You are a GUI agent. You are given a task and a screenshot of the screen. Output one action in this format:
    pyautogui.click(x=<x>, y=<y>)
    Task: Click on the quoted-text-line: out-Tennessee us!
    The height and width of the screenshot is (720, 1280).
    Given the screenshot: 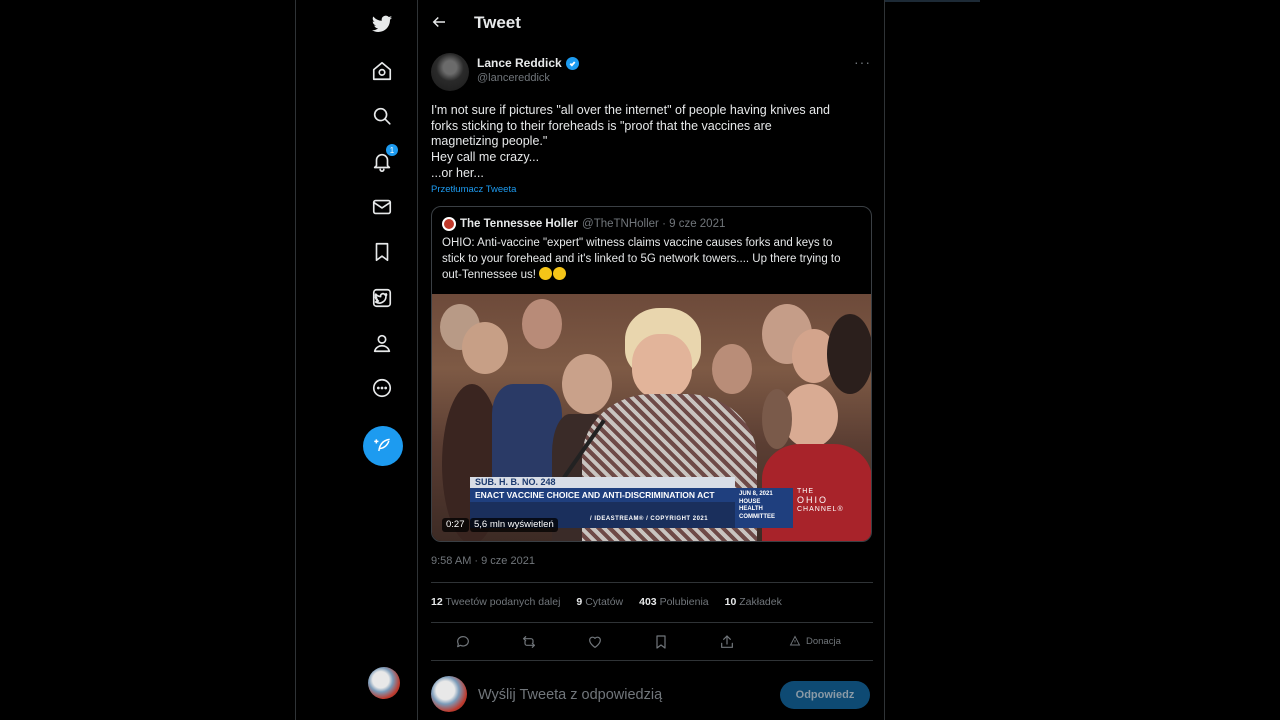 What is the action you would take?
    pyautogui.click(x=489, y=275)
    